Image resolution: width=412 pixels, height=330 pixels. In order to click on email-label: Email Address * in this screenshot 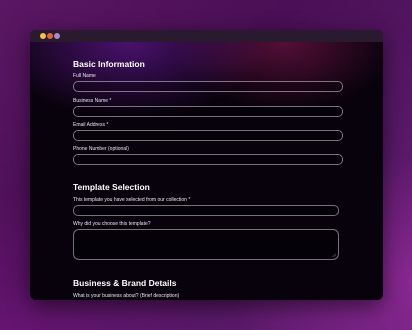, I will do `click(91, 125)`.